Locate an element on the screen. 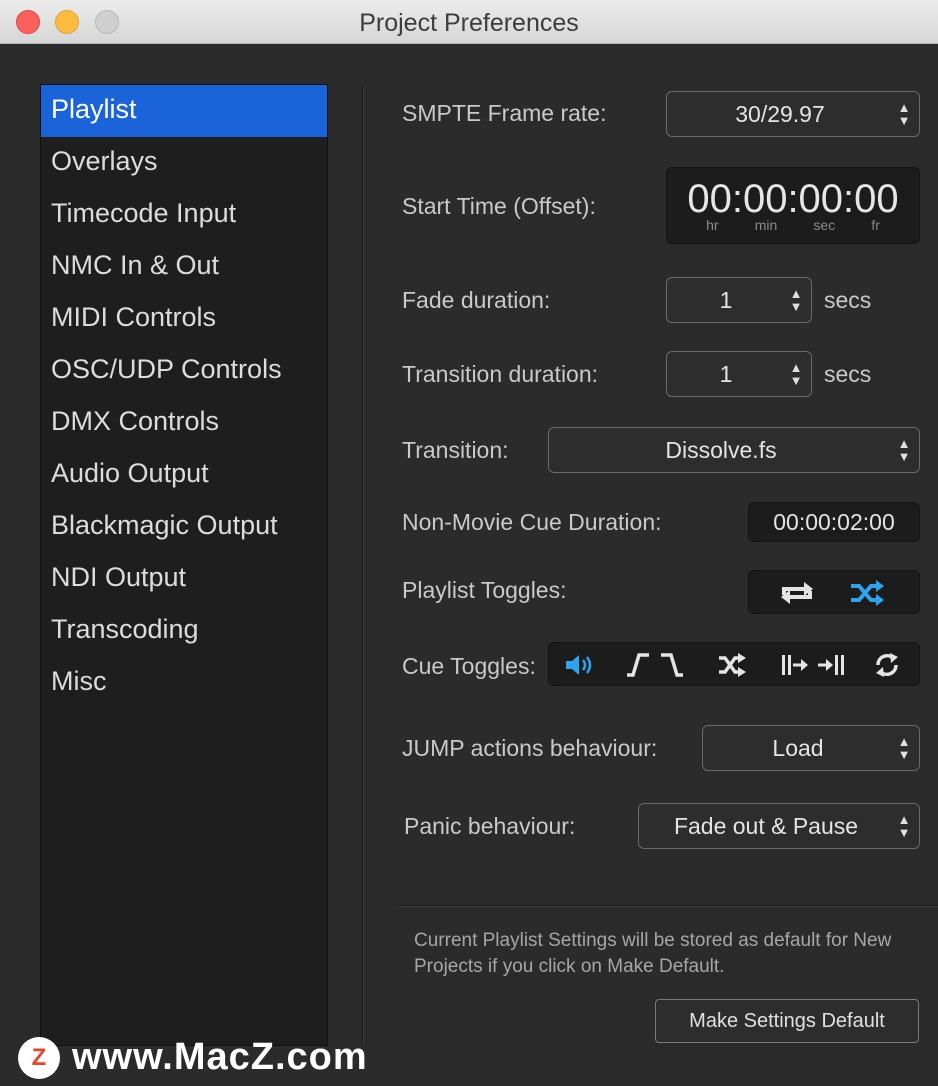 This screenshot has width=938, height=1086. title-bar: Project Preferences is located at coordinates (469, 22).